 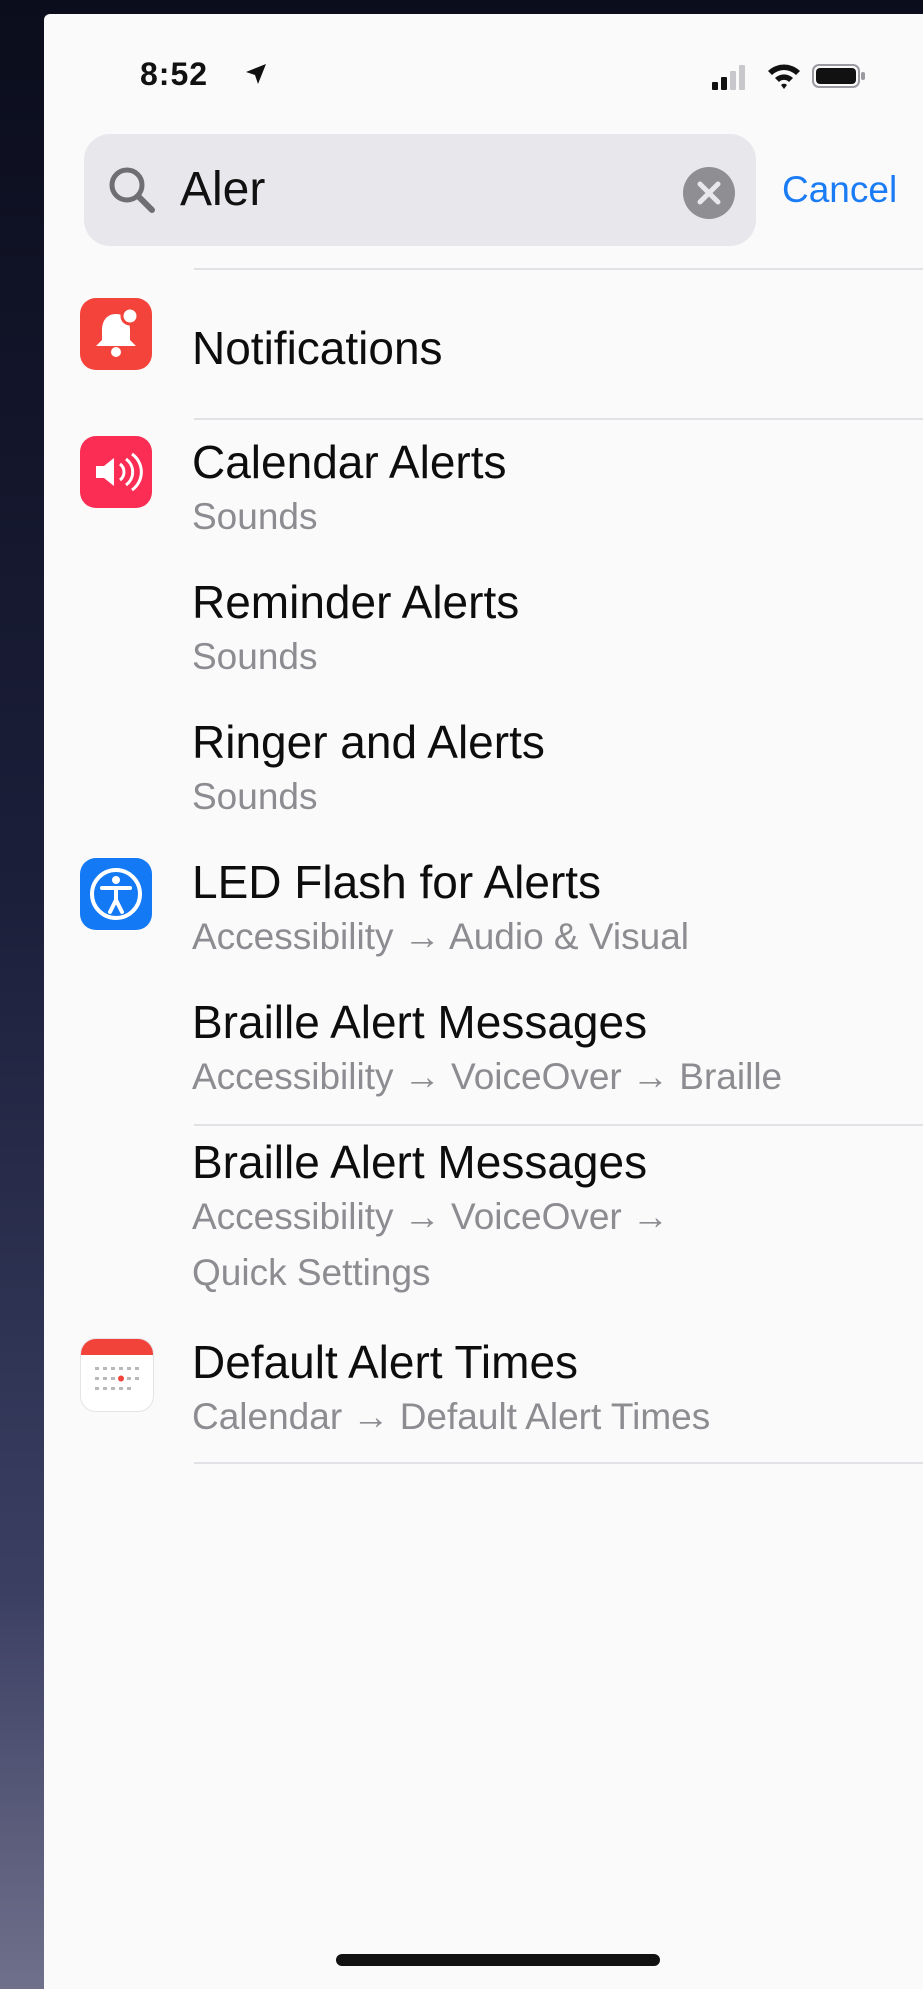 I want to click on status-bar: 8:52, so click(x=483, y=74).